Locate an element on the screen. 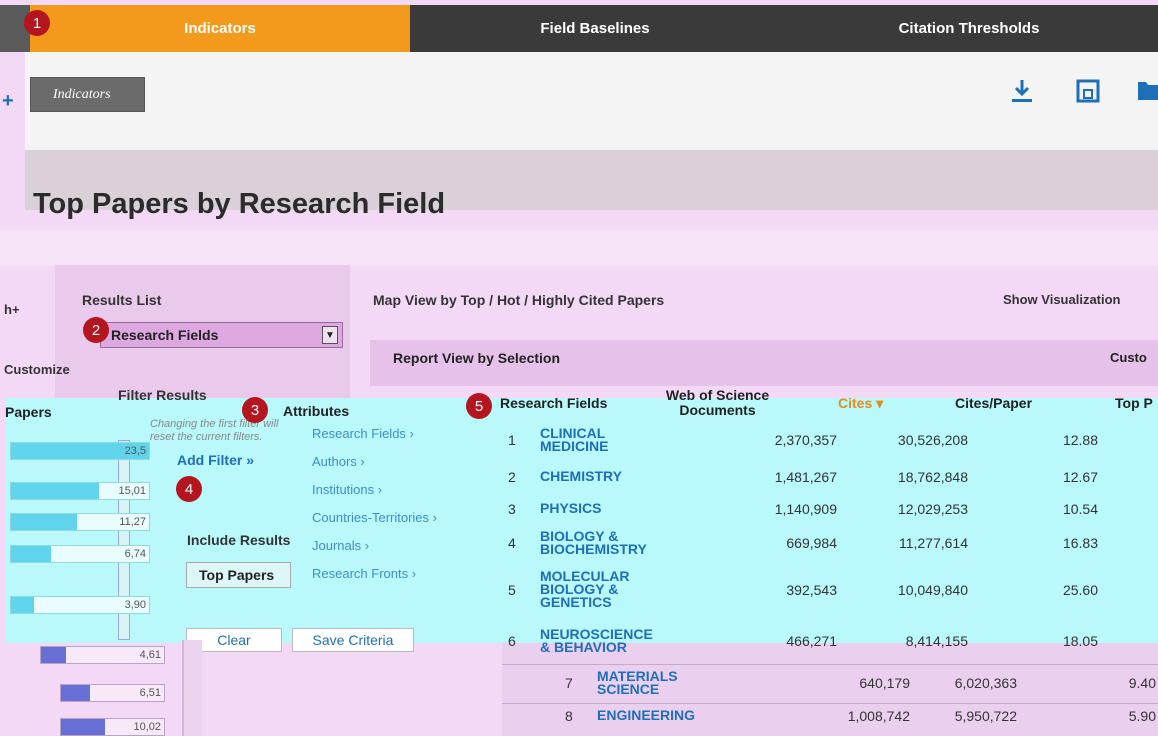  row-research-field-link: NEUROSCIENCE & BEHAVIOR is located at coordinates (596, 641).